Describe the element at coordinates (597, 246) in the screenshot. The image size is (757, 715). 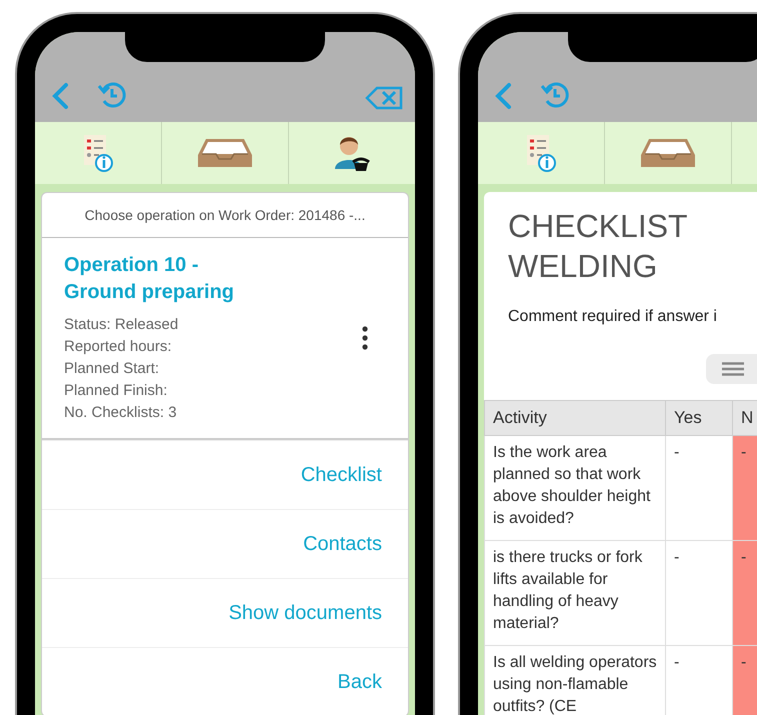
I see `checklist-title: CHECKLIST WELDING` at that location.